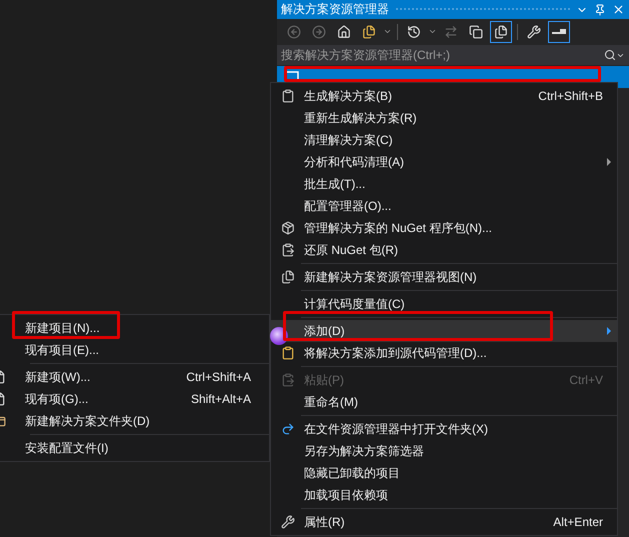  Describe the element at coordinates (444, 473) in the screenshot. I see `menu-item: 隐藏已卸载的项目` at that location.